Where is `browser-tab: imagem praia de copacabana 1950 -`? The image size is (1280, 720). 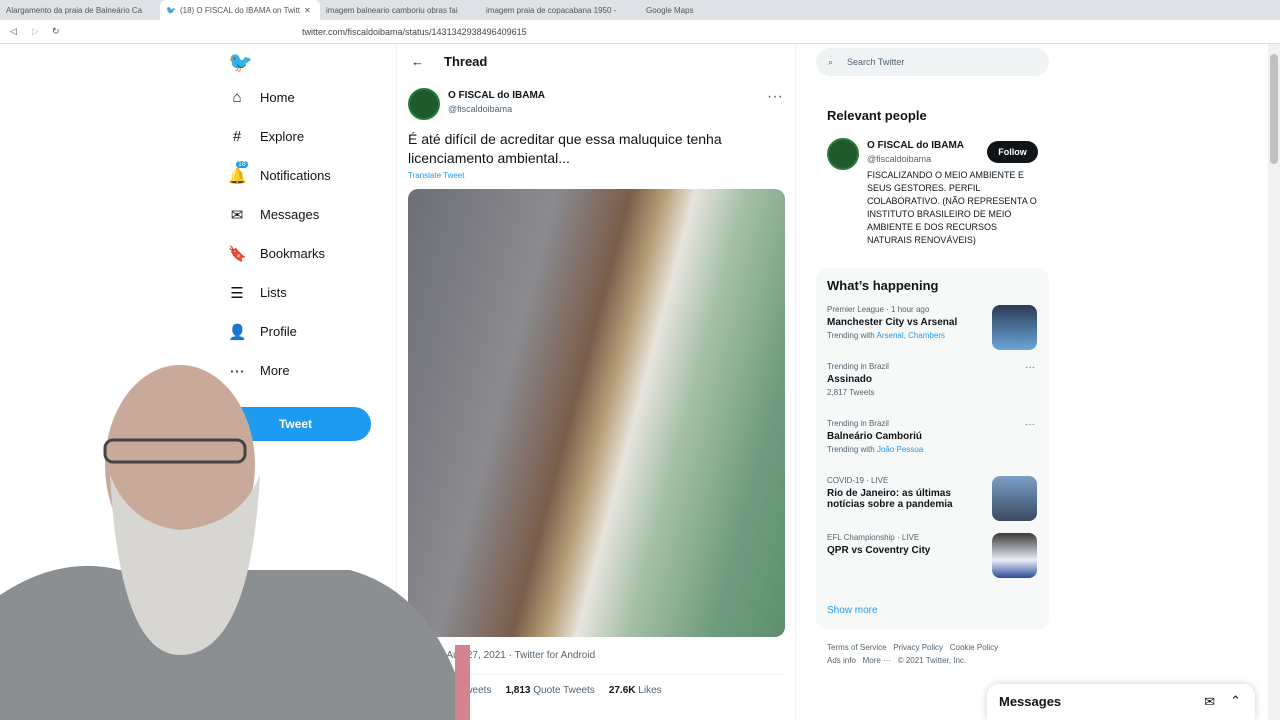 browser-tab: imagem praia de copacabana 1950 - is located at coordinates (560, 10).